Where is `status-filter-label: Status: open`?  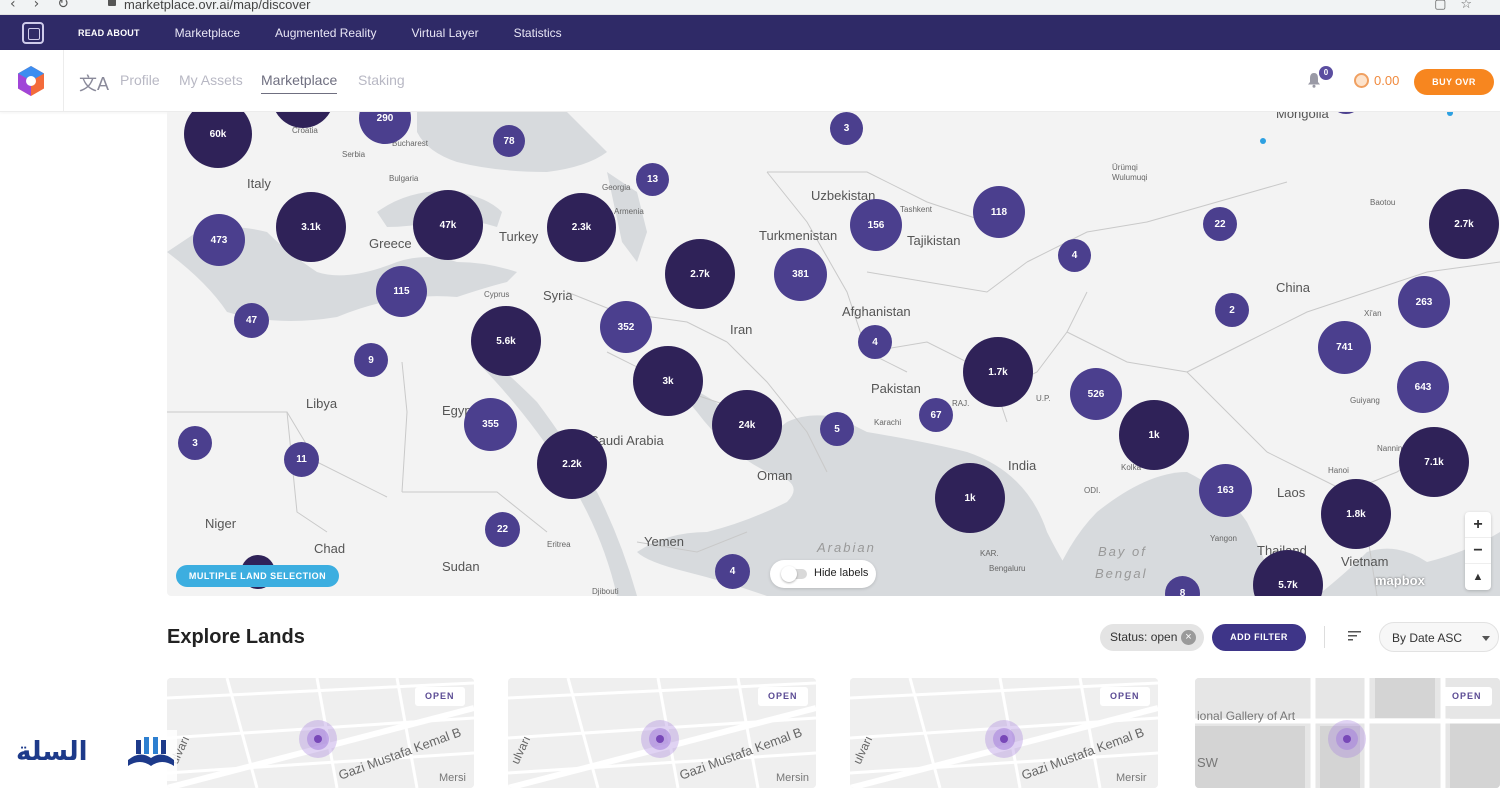
status-filter-label: Status: open is located at coordinates (1144, 637).